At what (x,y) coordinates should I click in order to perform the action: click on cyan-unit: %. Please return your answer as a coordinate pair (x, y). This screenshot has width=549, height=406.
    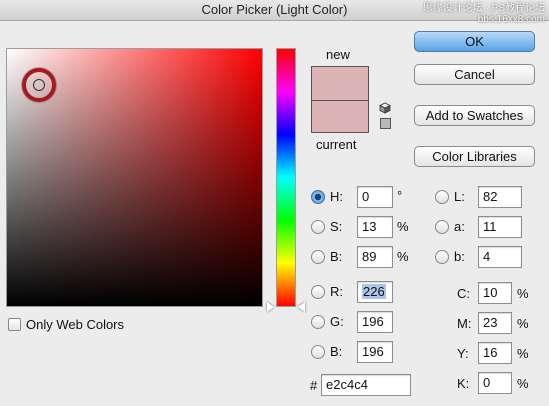
    Looking at the image, I should click on (523, 293).